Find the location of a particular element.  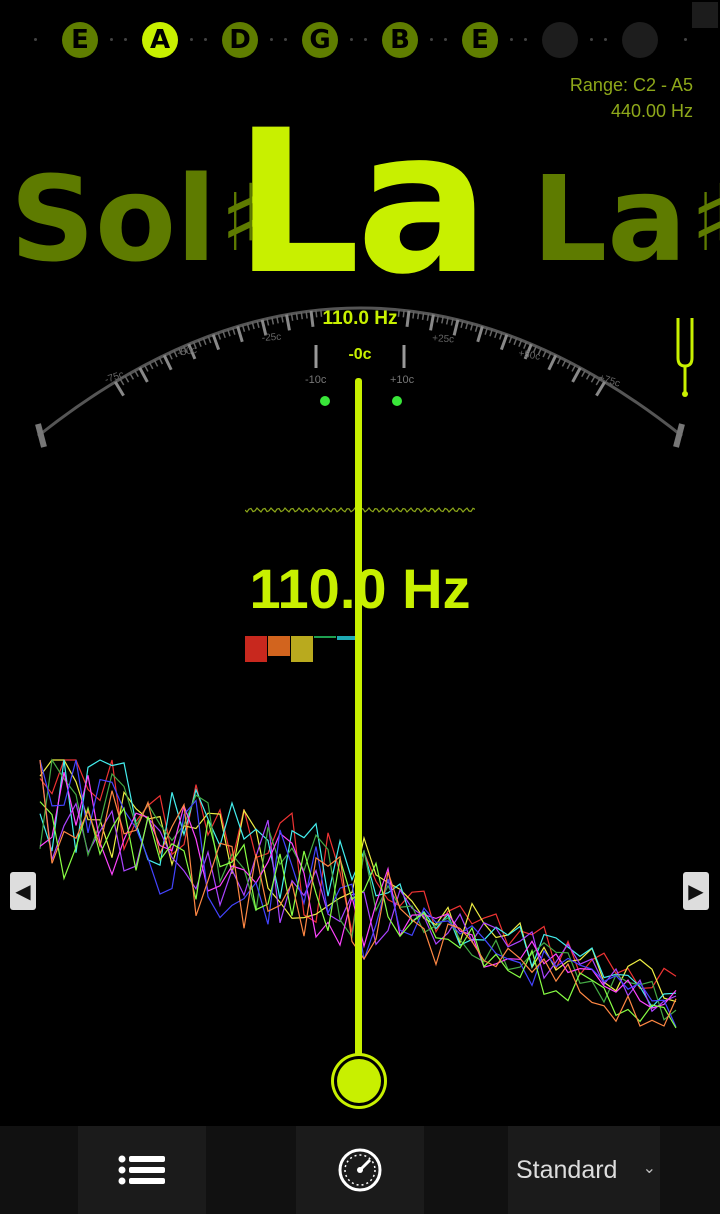

range-label: Range: C2 - A5 is located at coordinates (631, 85).